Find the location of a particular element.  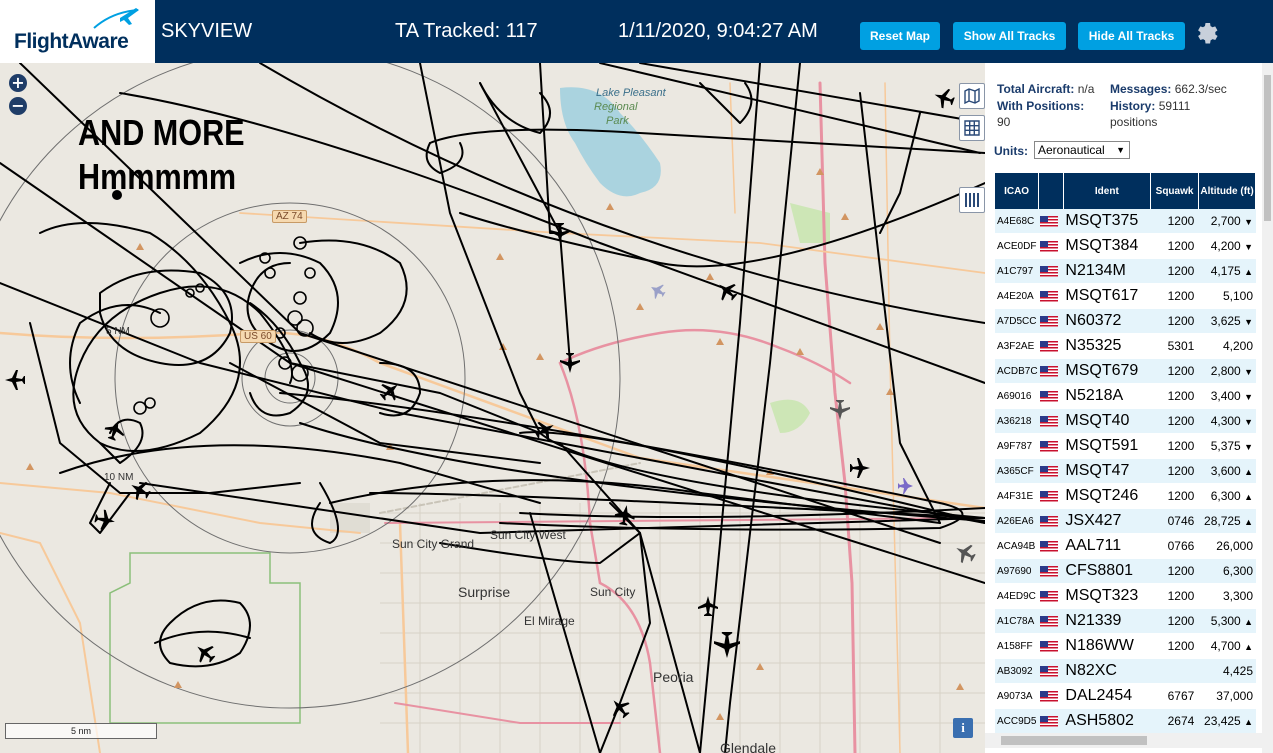

col-icao: ICAO is located at coordinates (1017, 191).